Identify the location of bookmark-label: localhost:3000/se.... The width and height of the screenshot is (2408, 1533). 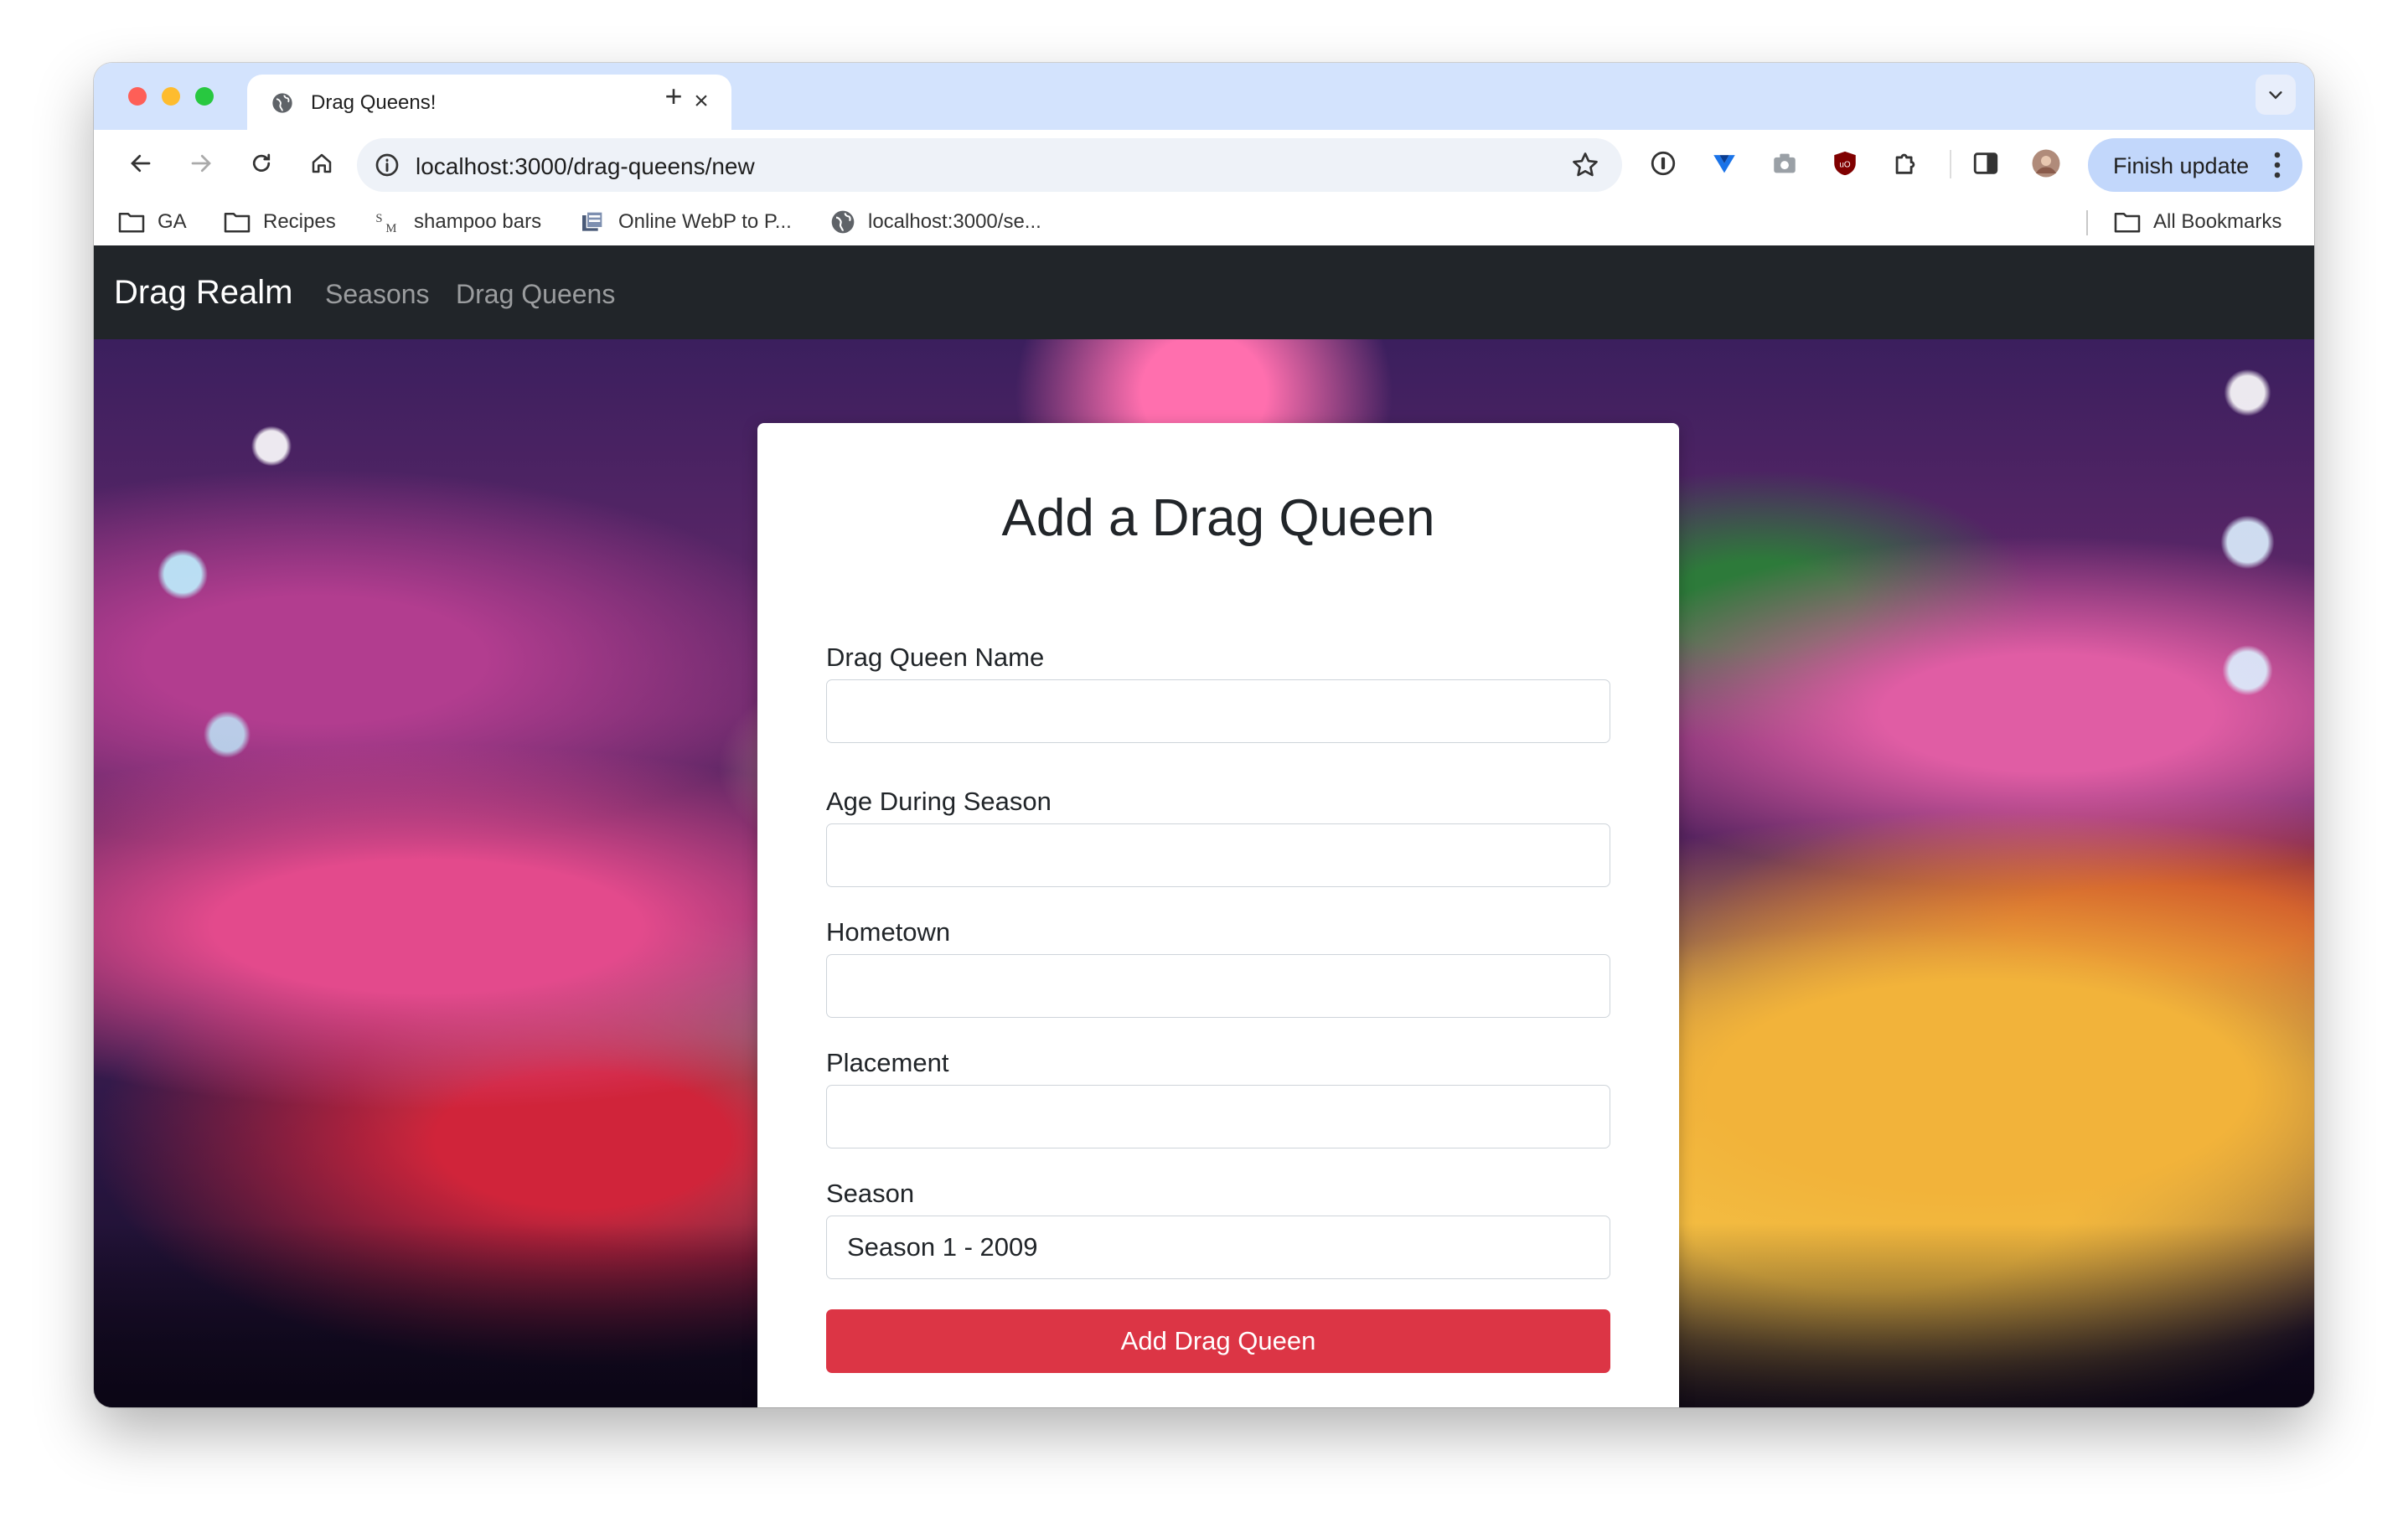
(954, 222).